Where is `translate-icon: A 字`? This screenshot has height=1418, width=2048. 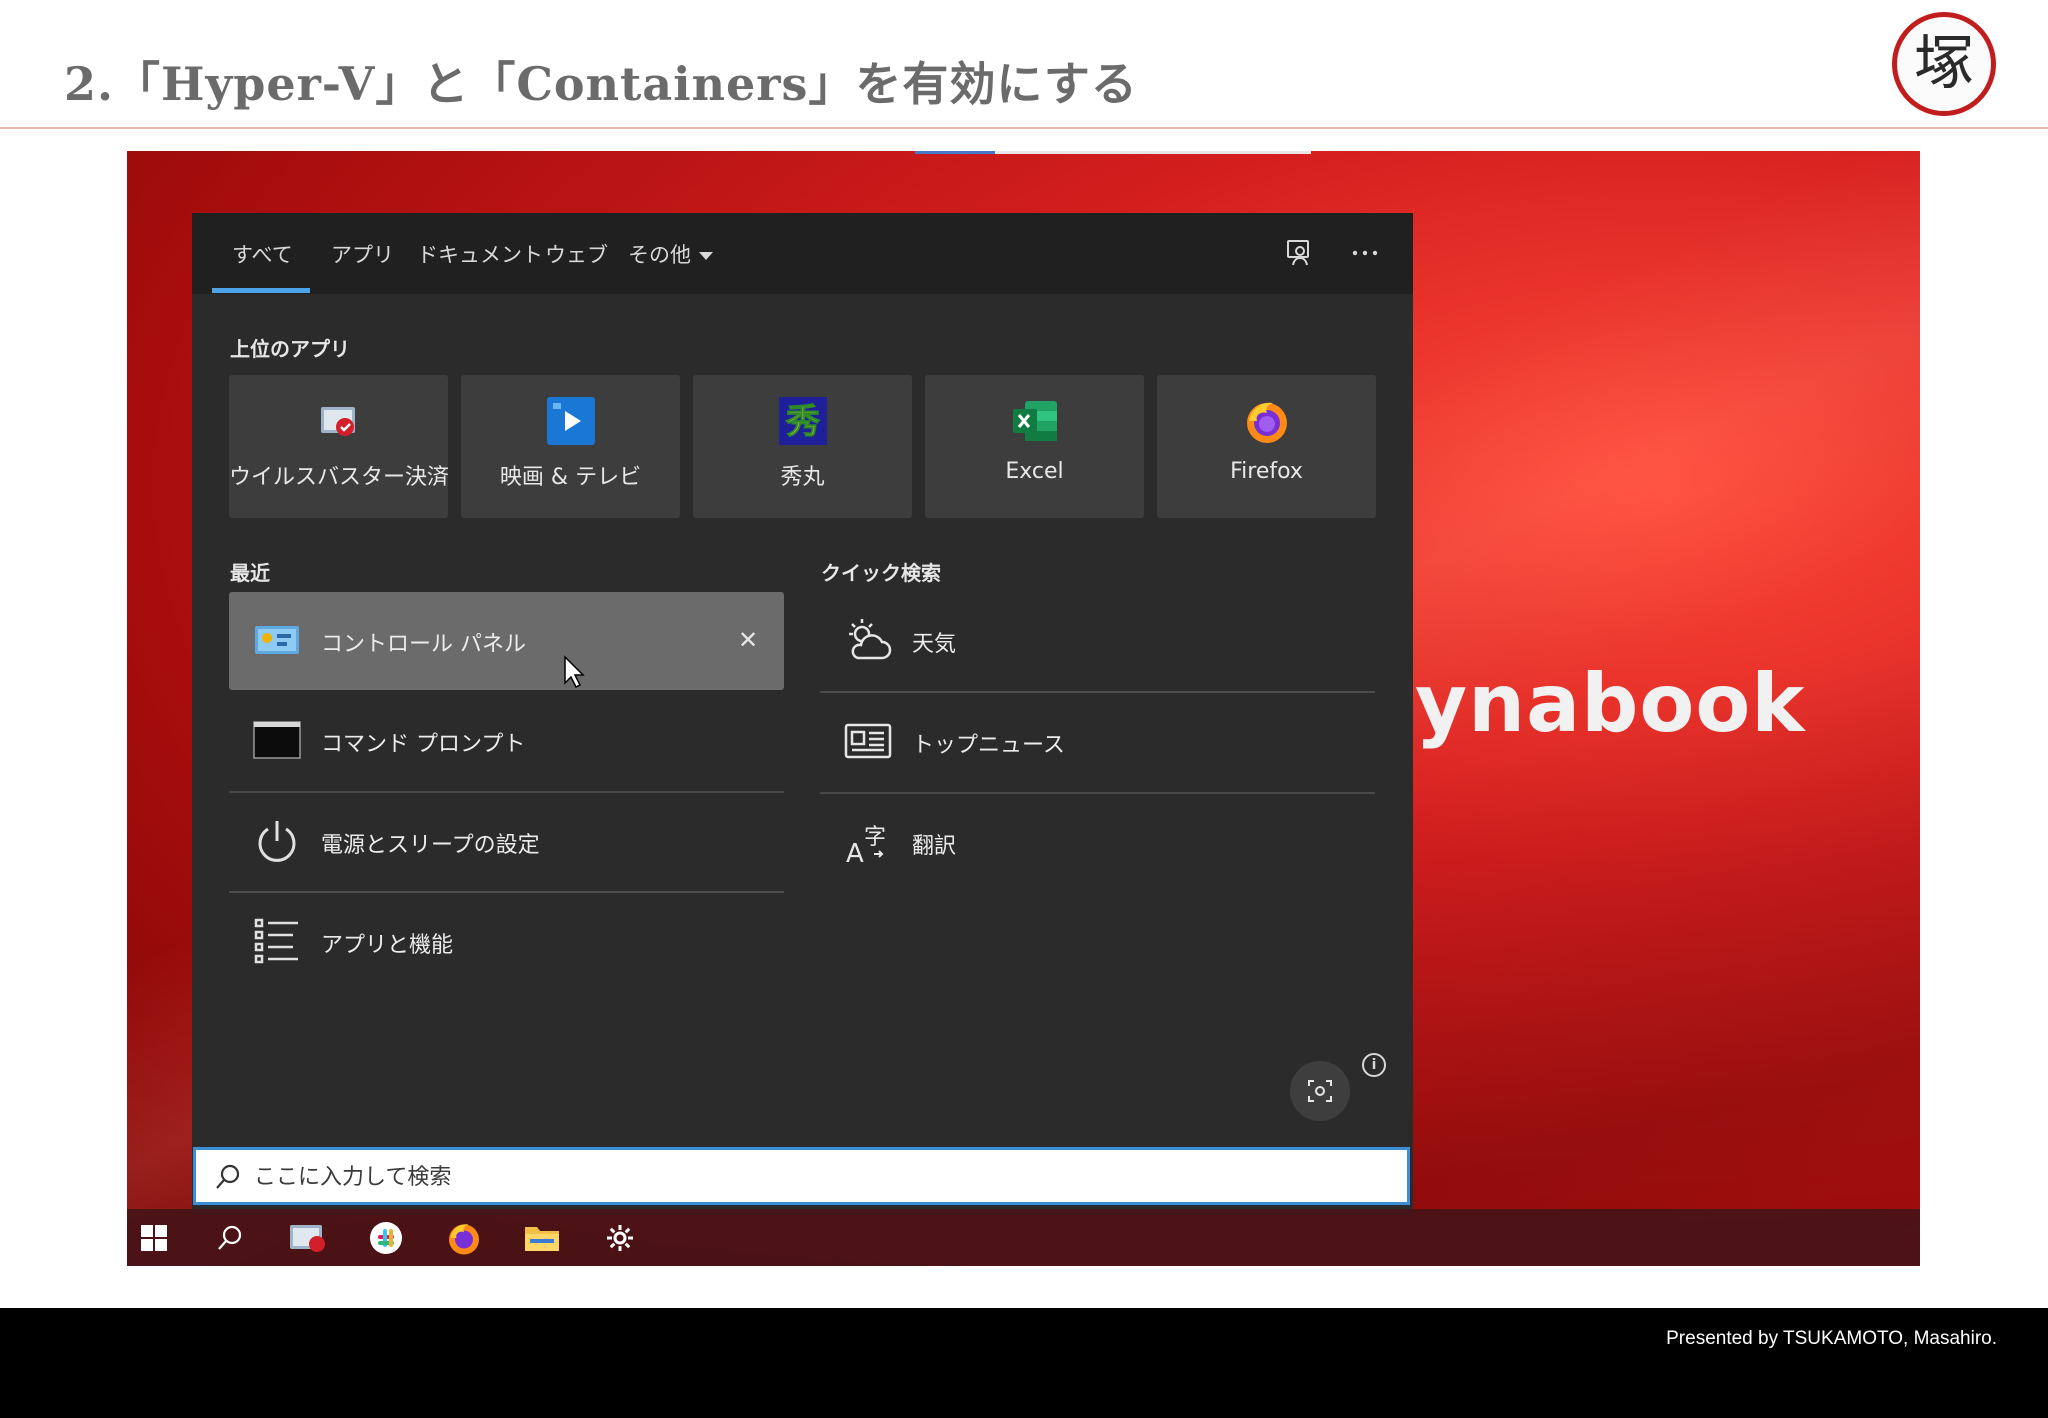
translate-icon: A 字 is located at coordinates (866, 845).